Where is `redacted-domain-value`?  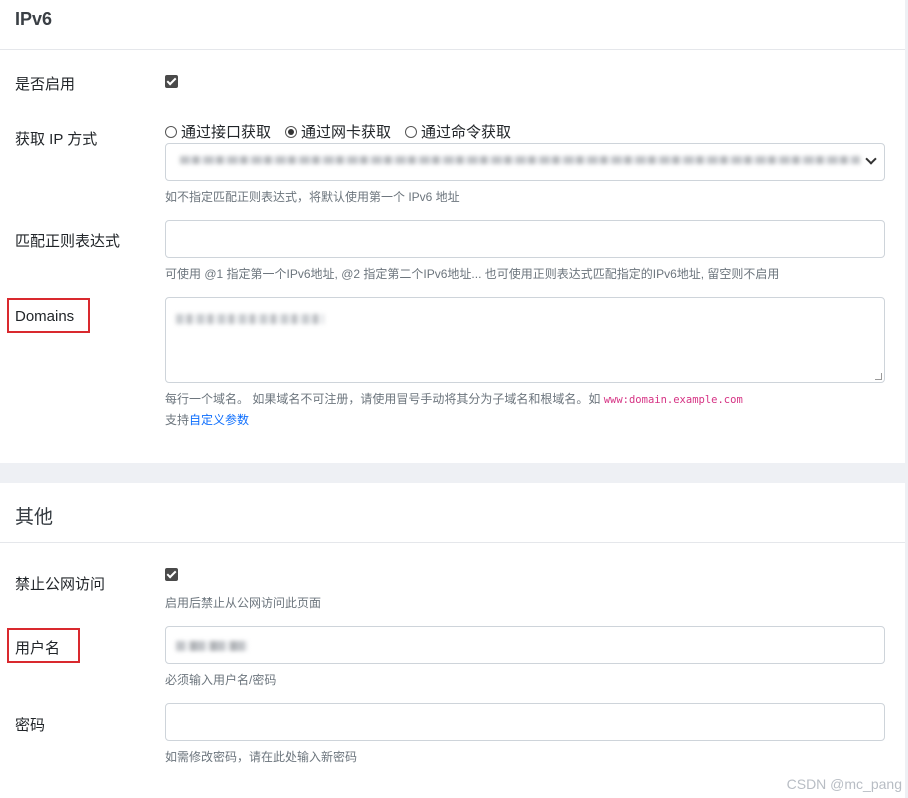
redacted-domain-value is located at coordinates (250, 319).